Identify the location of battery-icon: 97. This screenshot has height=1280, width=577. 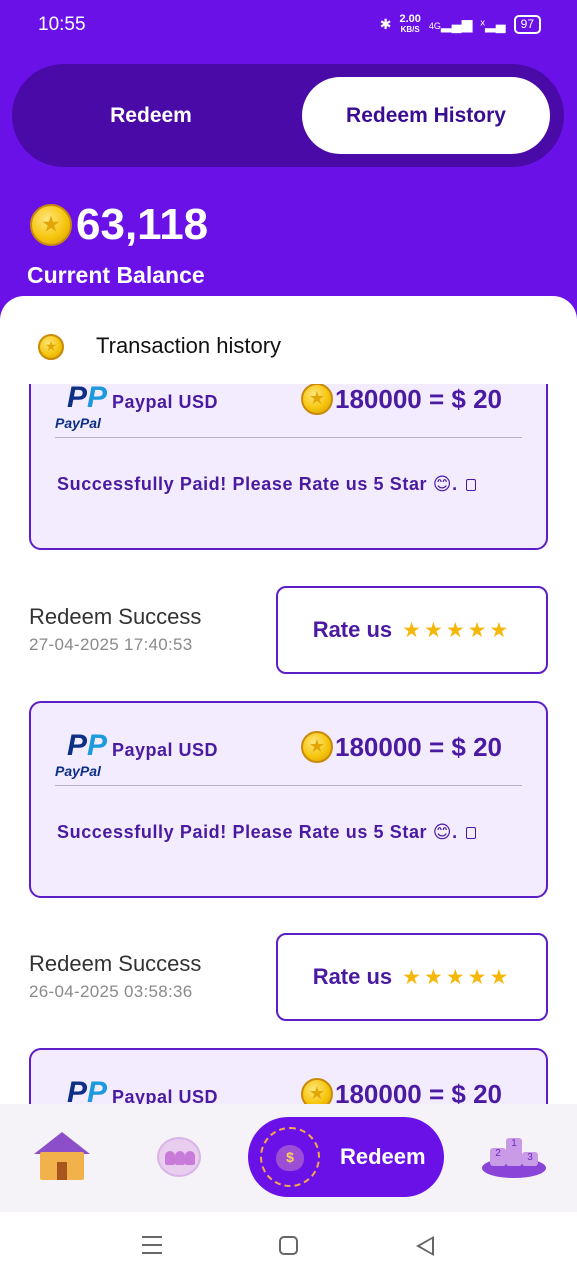
(527, 24).